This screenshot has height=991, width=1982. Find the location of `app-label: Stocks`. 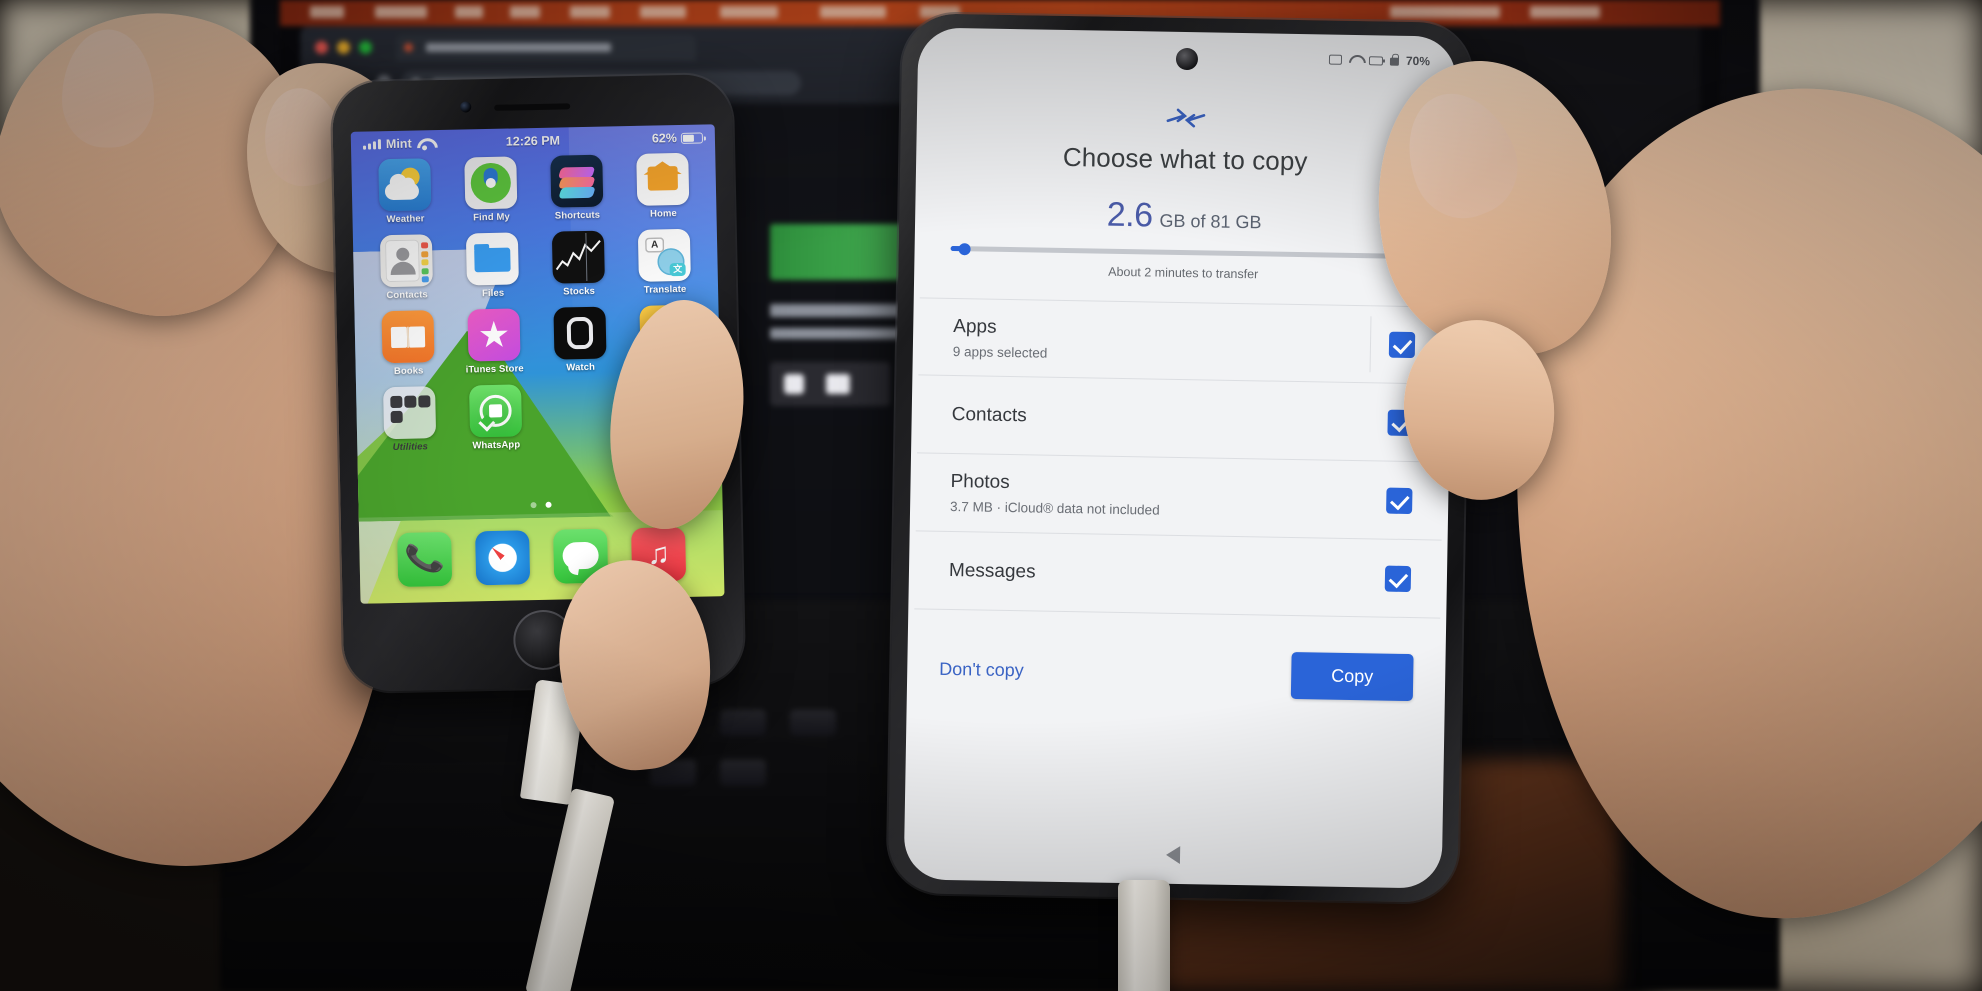

app-label: Stocks is located at coordinates (579, 291).